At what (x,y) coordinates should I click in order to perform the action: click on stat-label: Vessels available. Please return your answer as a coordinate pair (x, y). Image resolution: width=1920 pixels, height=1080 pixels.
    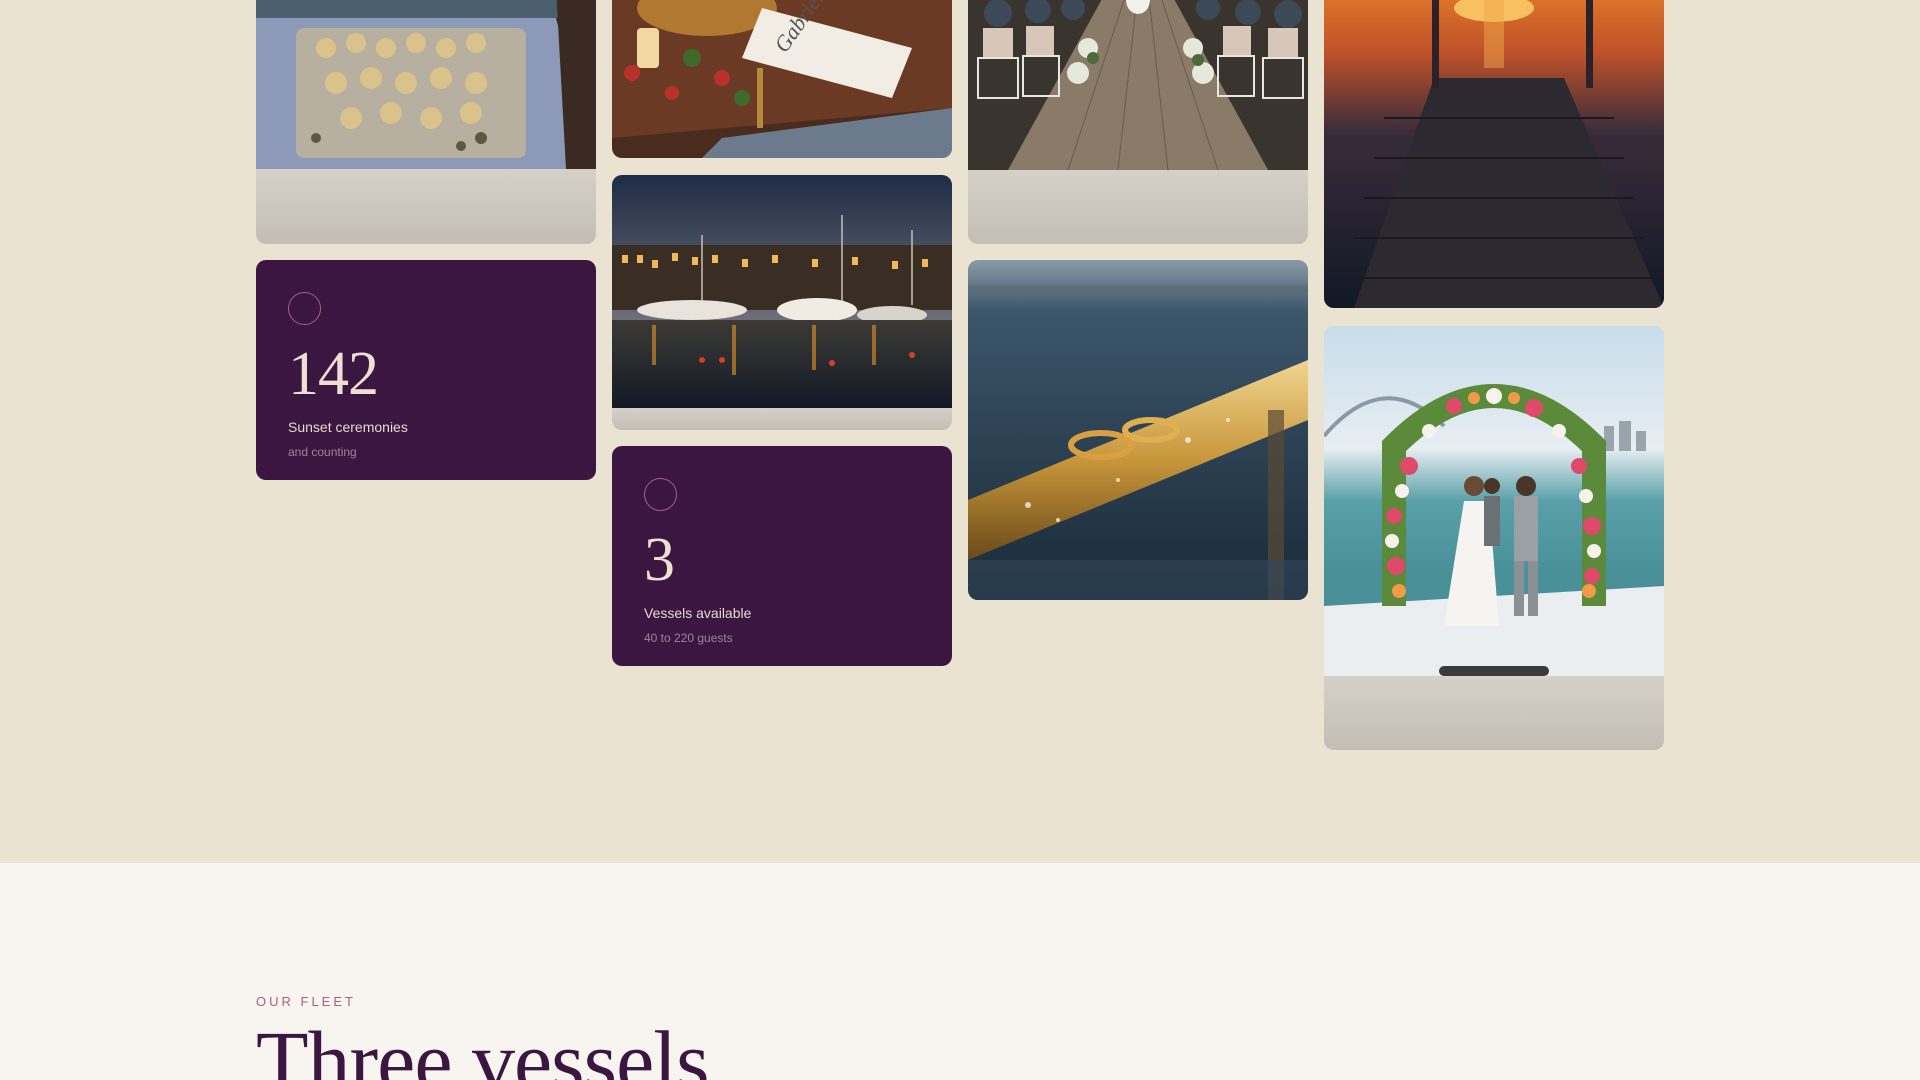
    Looking at the image, I should click on (698, 613).